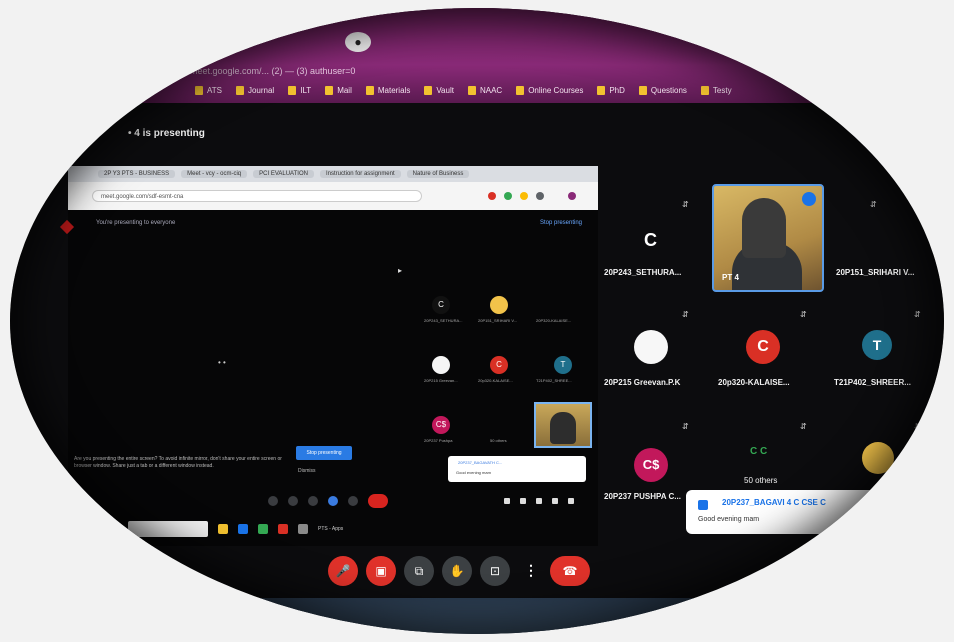  What do you see at coordinates (283, 174) in the screenshot?
I see `shared-tab: PCI EVALUATION` at bounding box center [283, 174].